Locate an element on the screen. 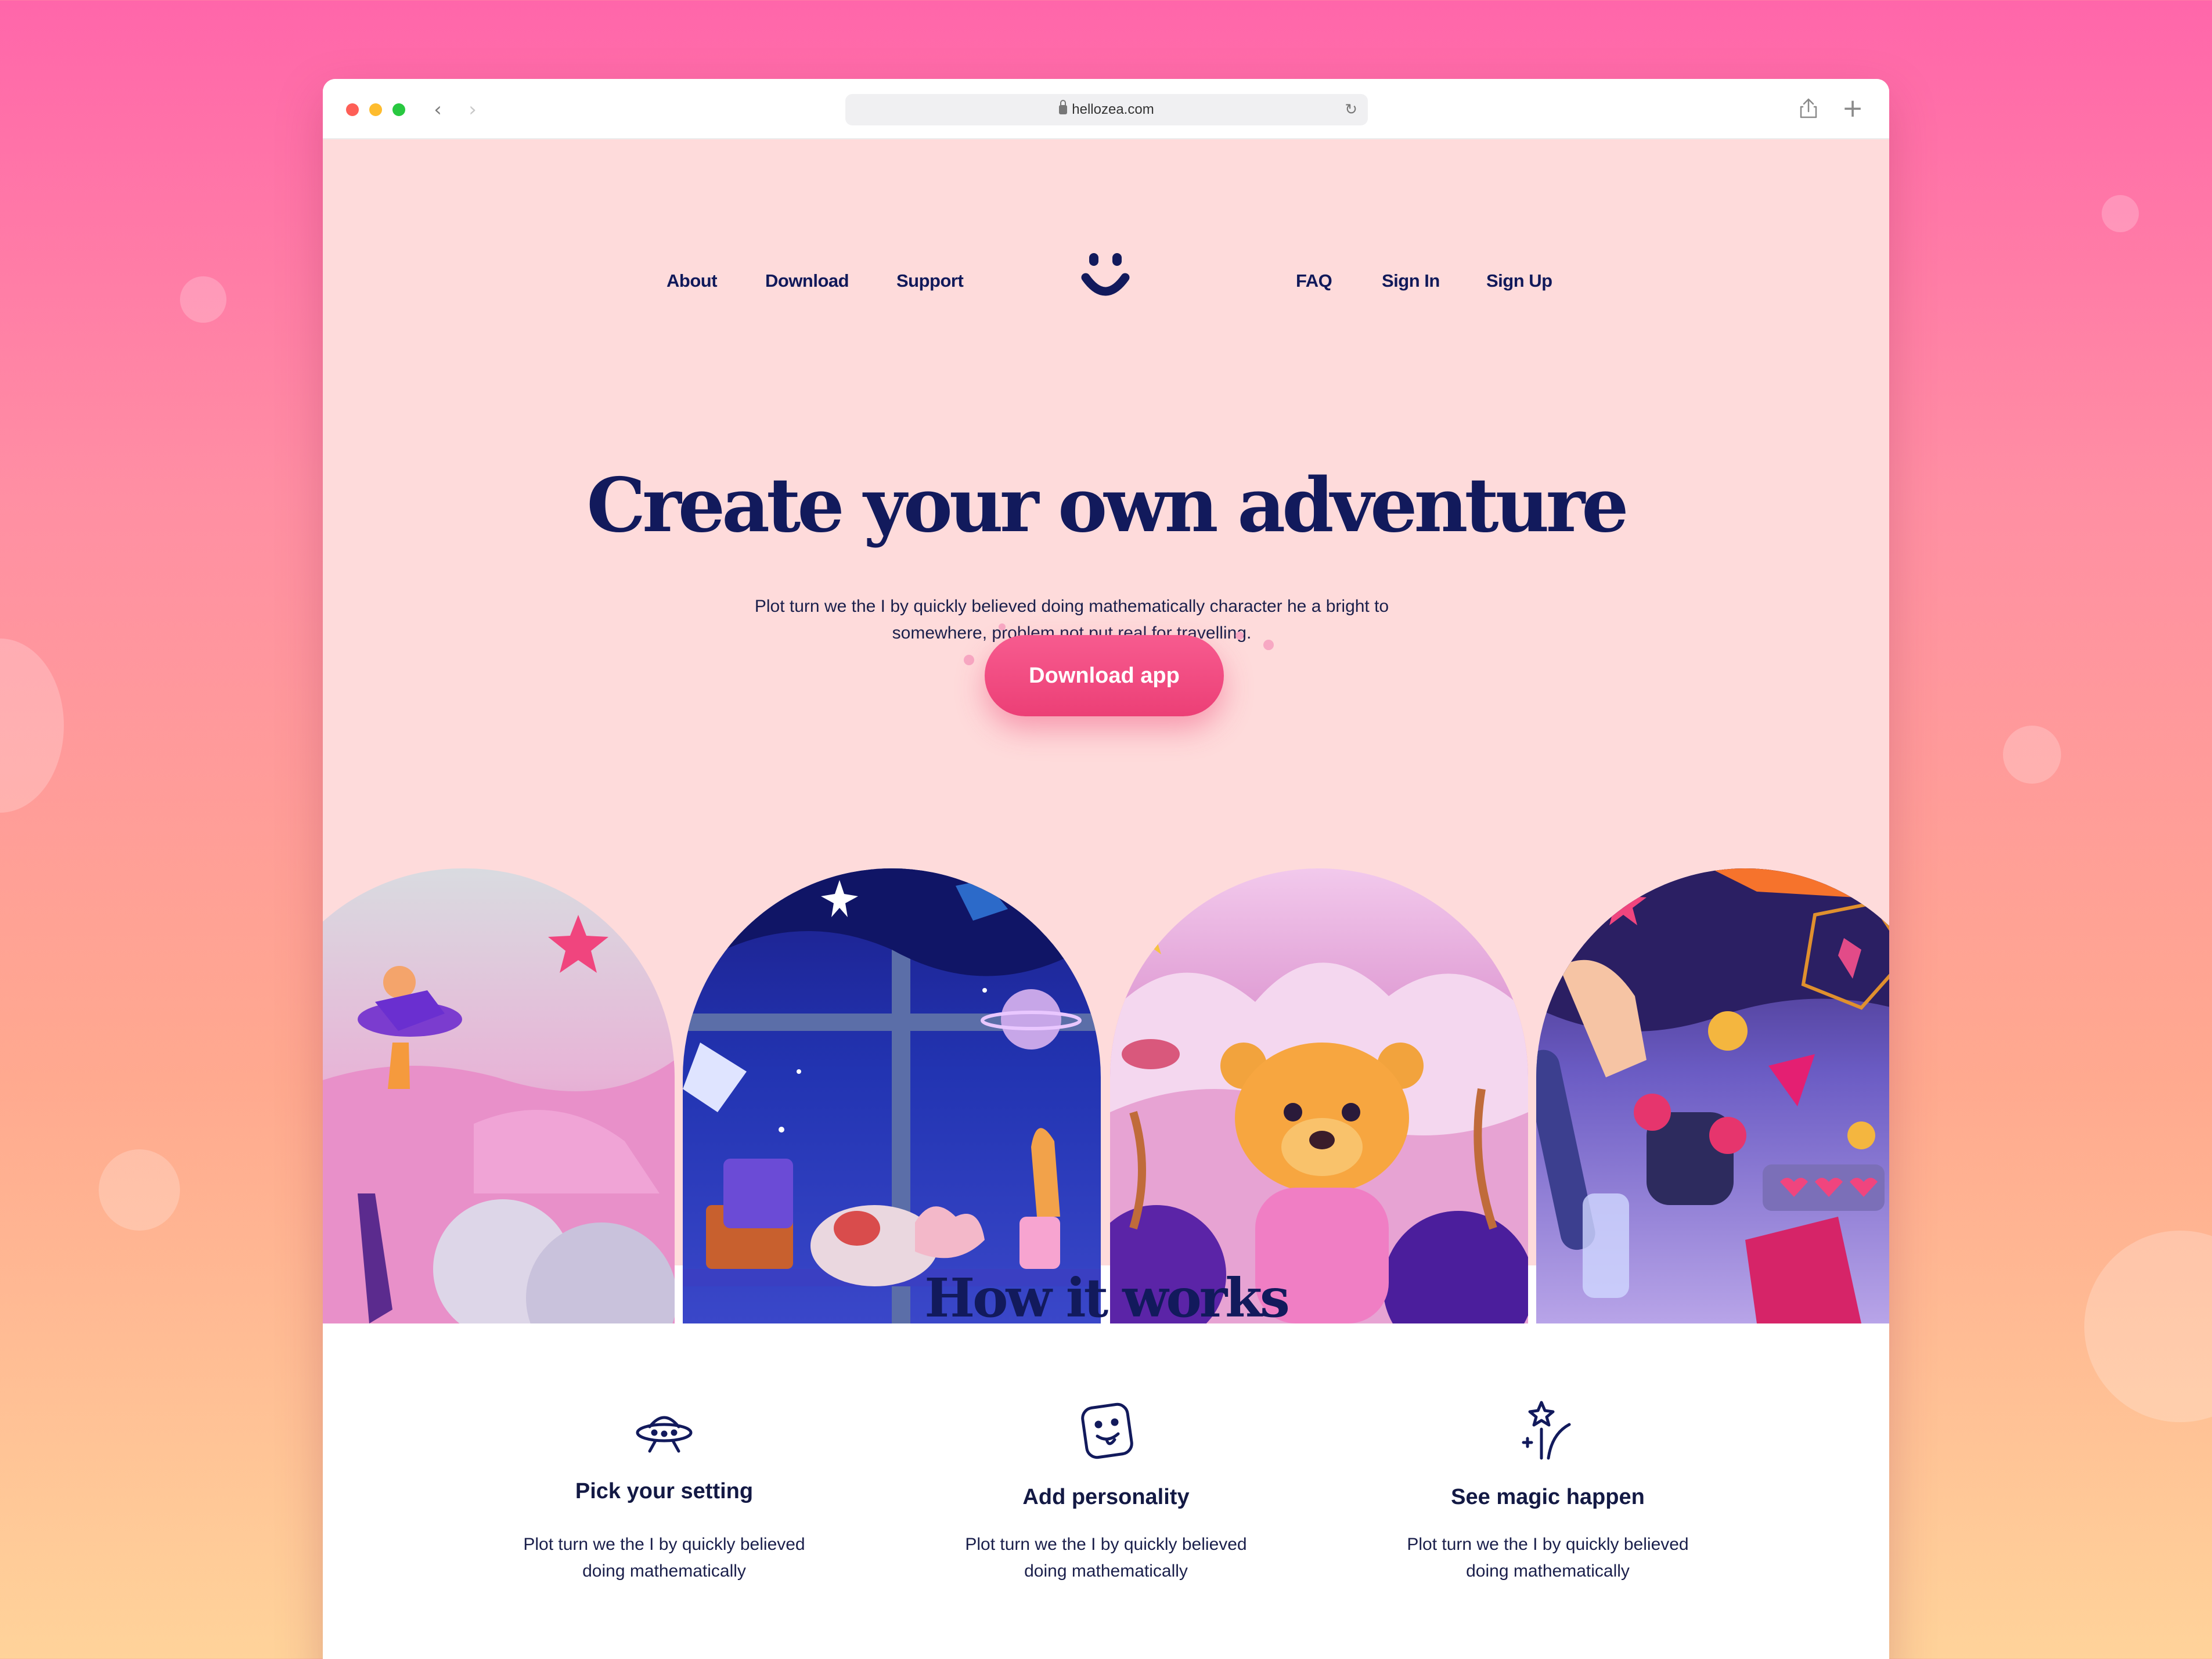 The image size is (2212, 1659). smiley-logo-icon is located at coordinates (1105, 277).